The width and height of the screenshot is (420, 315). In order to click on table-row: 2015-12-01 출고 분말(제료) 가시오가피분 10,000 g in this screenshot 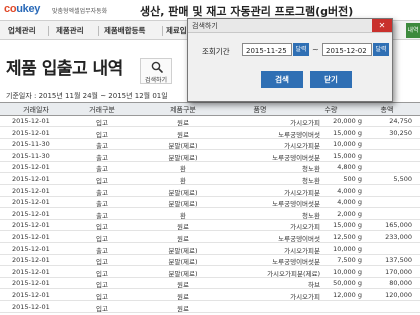, I will do `click(210, 249)`.